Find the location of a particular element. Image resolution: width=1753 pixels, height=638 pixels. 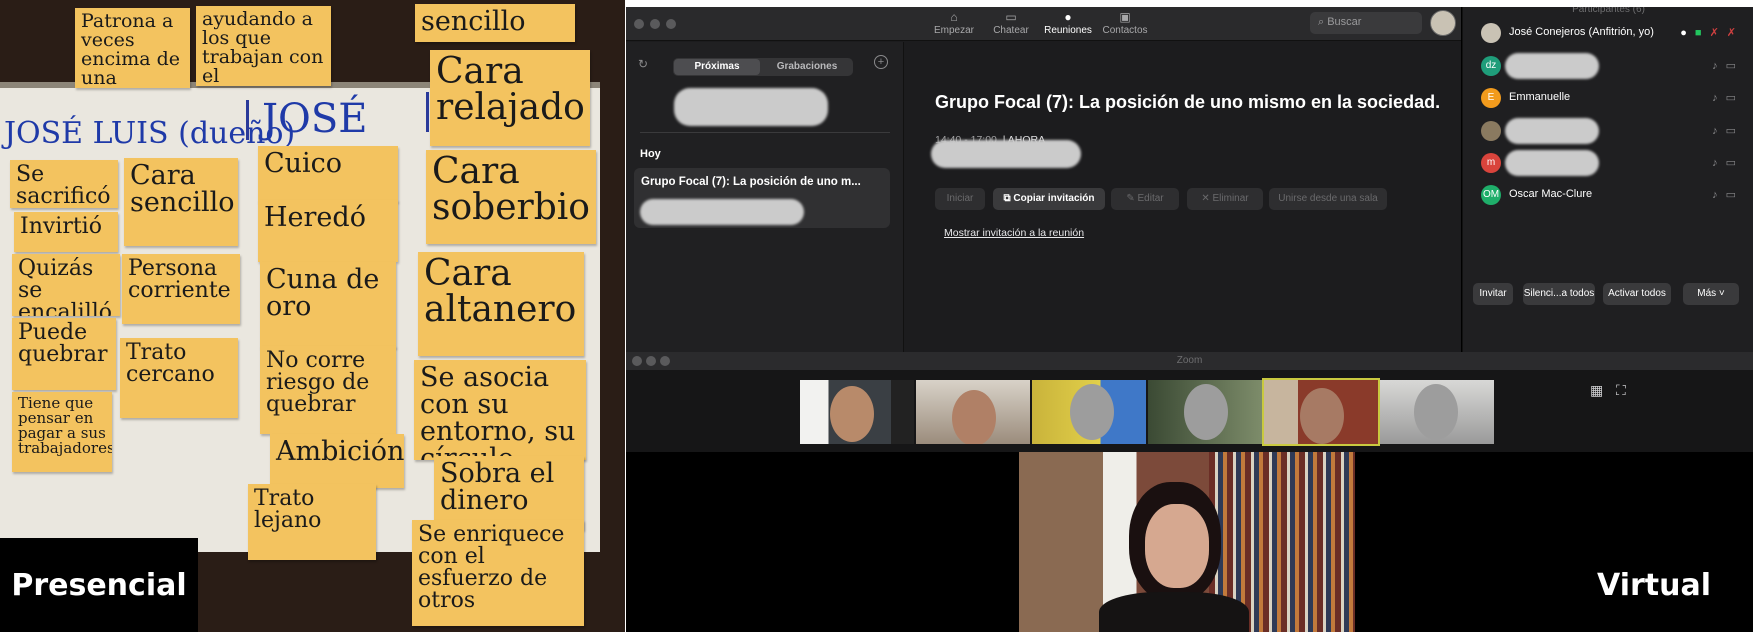

fullscreen-icon: ⛶ is located at coordinates (1621, 390).